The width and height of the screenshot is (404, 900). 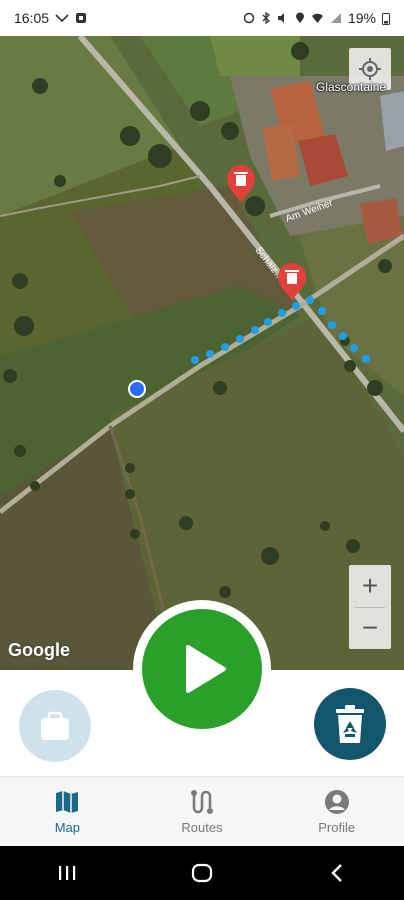 I want to click on nav-item-profile: Profile, so click(x=336, y=811).